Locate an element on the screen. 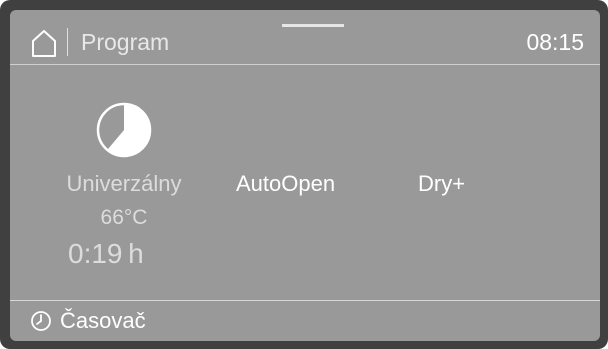 Image resolution: width=608 pixels, height=349 pixels. header-bar is located at coordinates (305, 44).